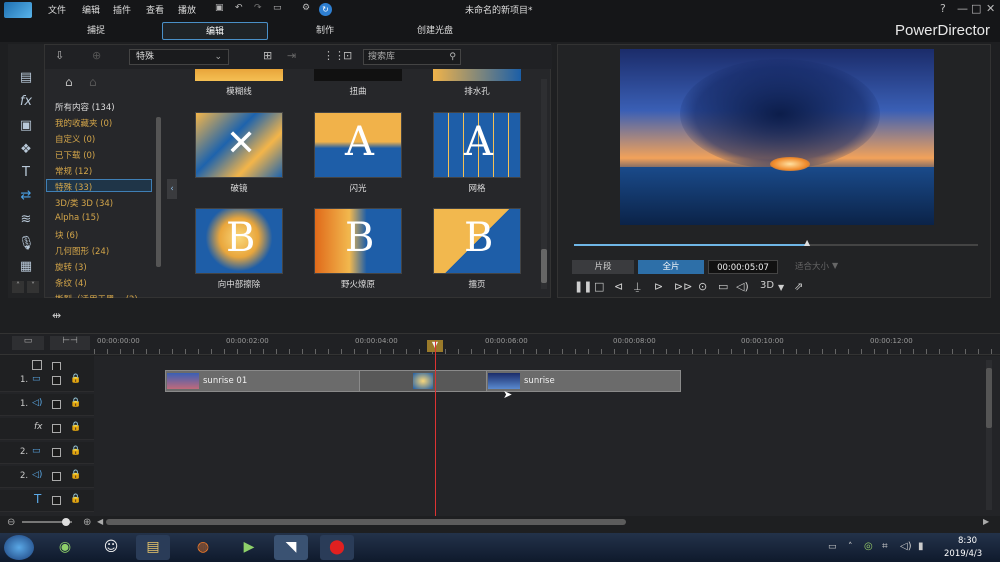  Describe the element at coordinates (87, 522) in the screenshot. I see `zoom-in-icon: ⊕` at that location.